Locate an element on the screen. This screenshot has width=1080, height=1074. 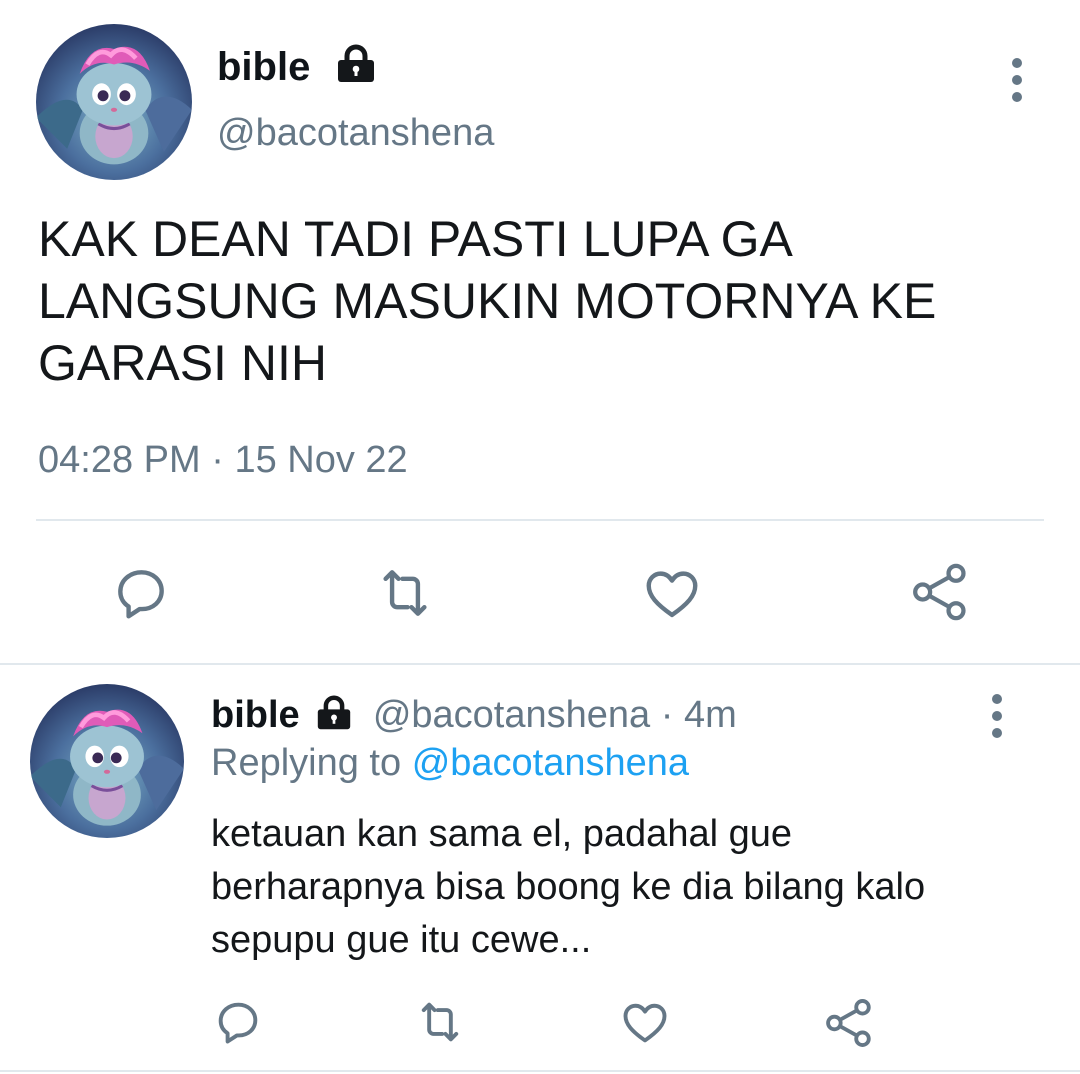
section-divider is located at coordinates (540, 664).